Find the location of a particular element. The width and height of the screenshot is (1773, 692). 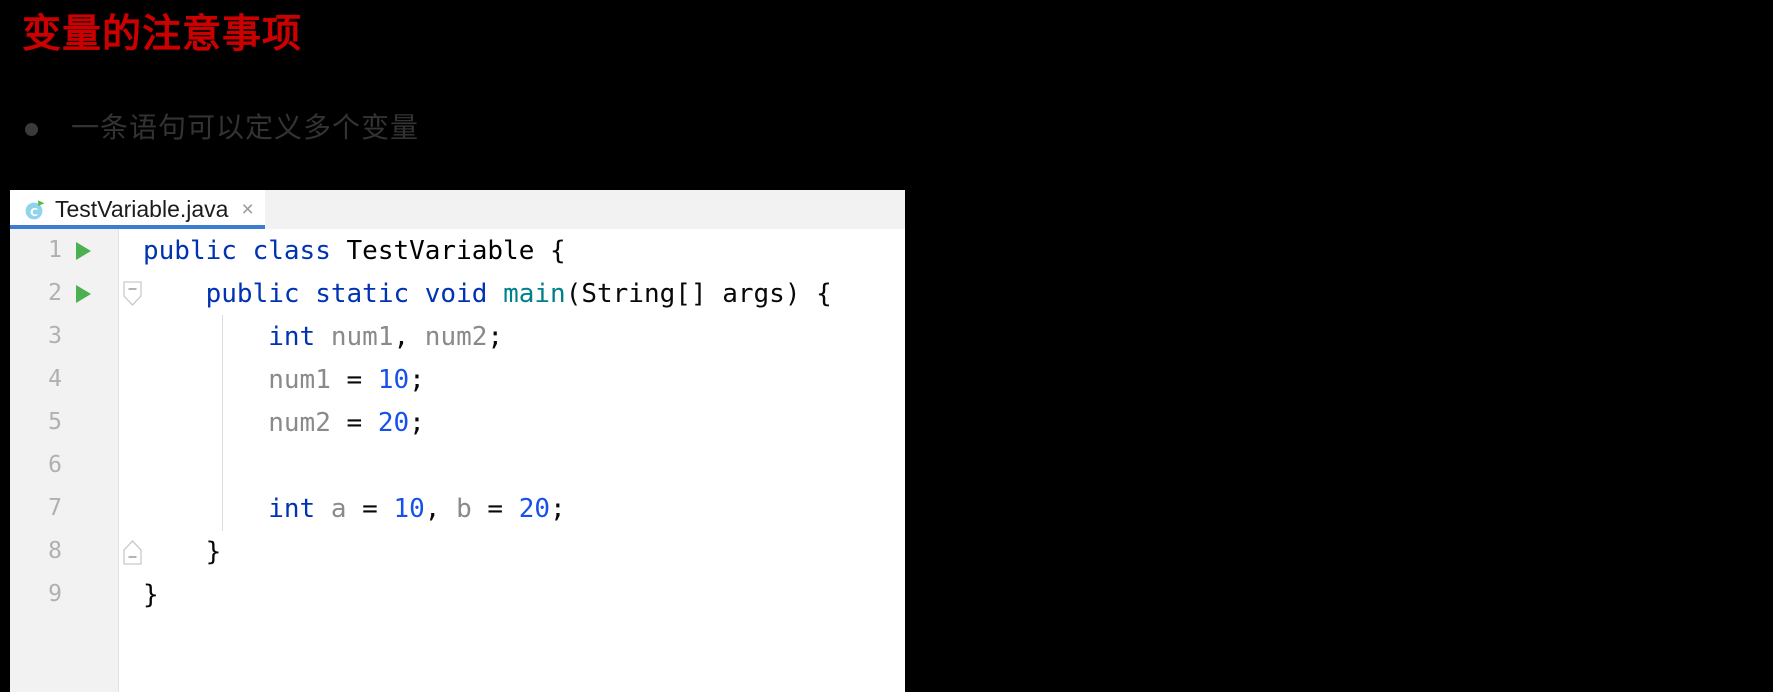

code-line: 1 public class TestVariable { is located at coordinates (457, 250).